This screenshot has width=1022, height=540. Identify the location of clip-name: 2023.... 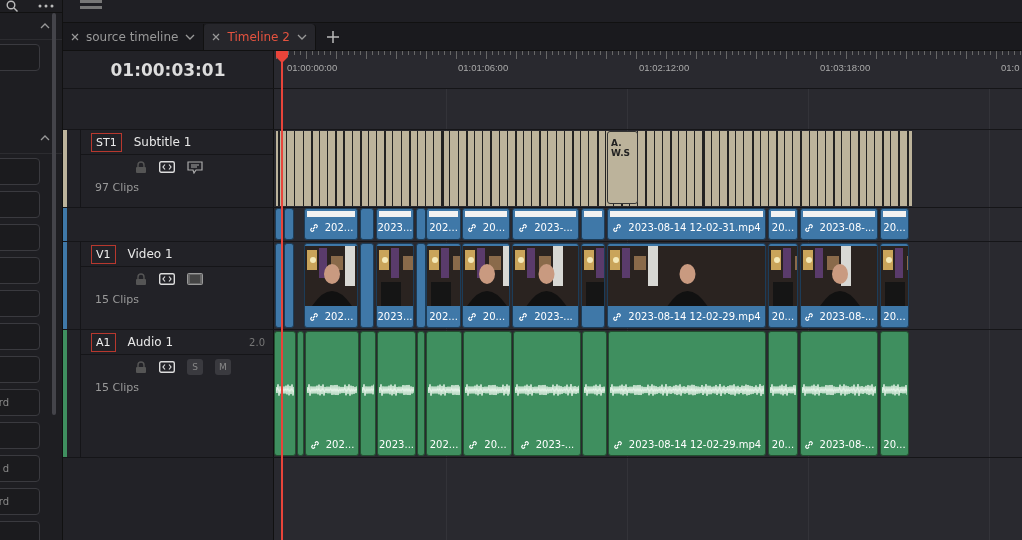
(396, 444).